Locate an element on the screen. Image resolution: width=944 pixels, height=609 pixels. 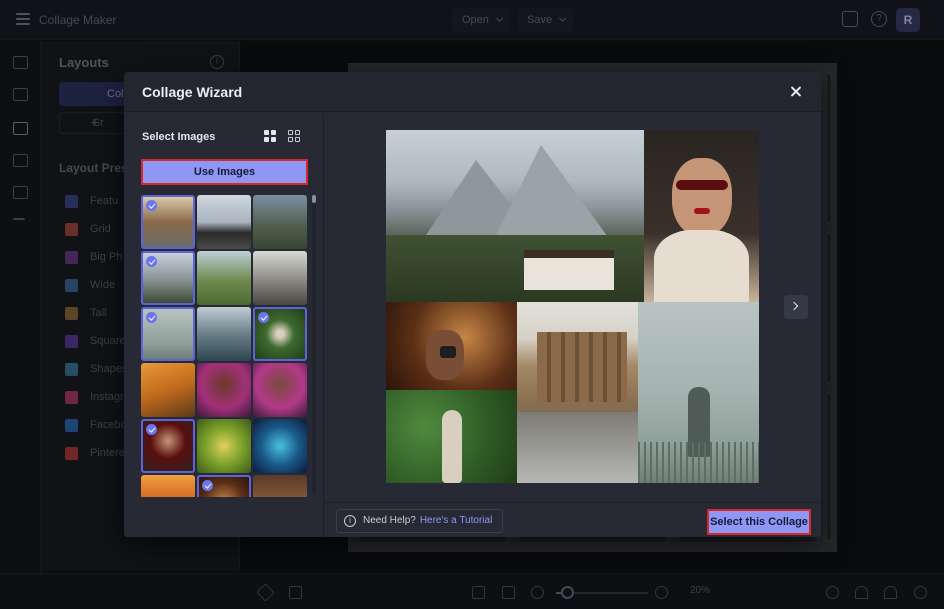
close-icon is located at coordinates (796, 92).